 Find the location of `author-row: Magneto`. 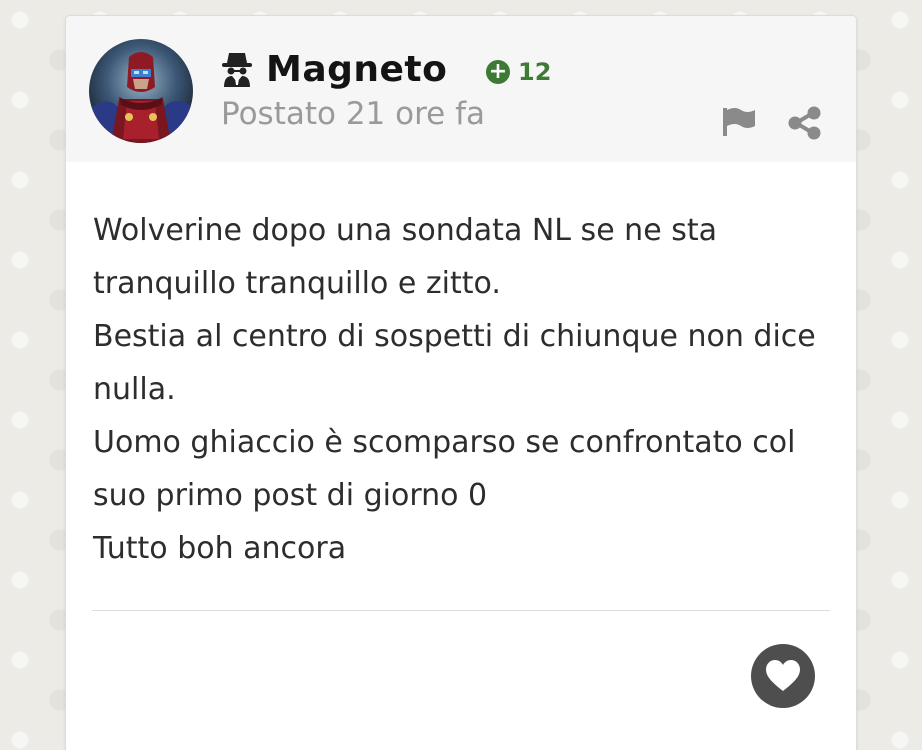

author-row: Magneto is located at coordinates (333, 69).